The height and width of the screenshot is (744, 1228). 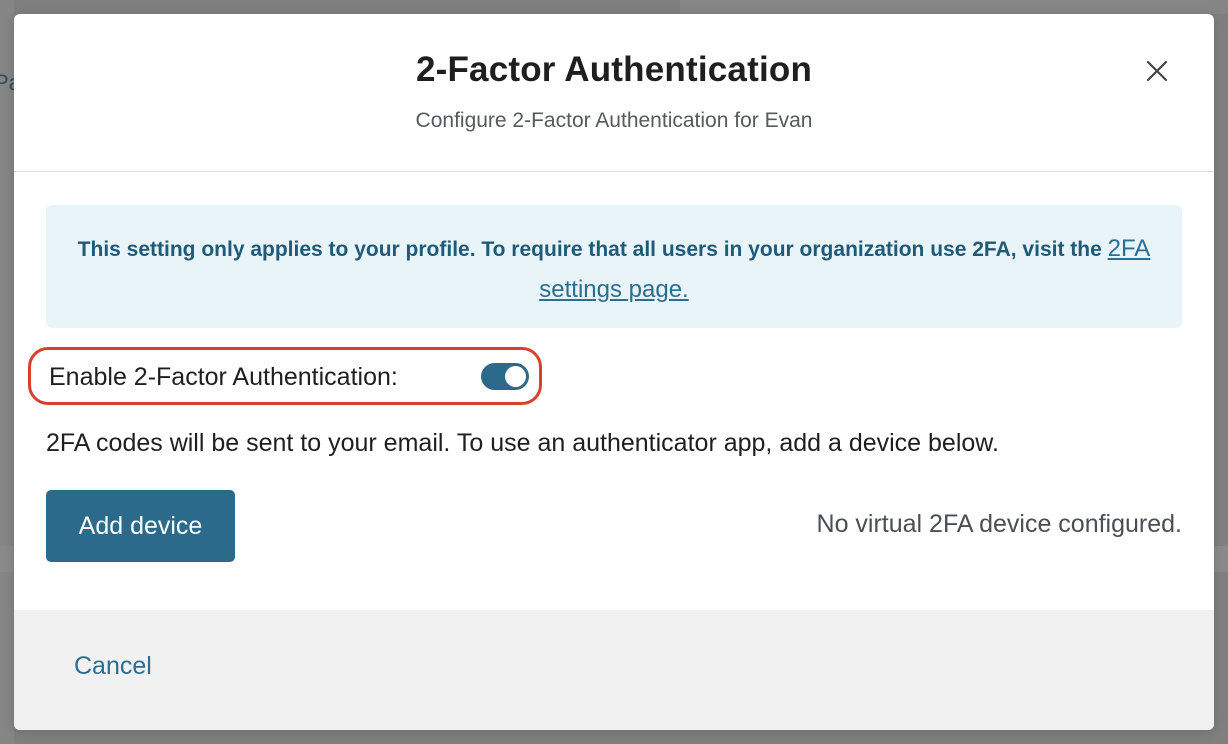 I want to click on background-app-left: Pa, so click(x=10, y=372).